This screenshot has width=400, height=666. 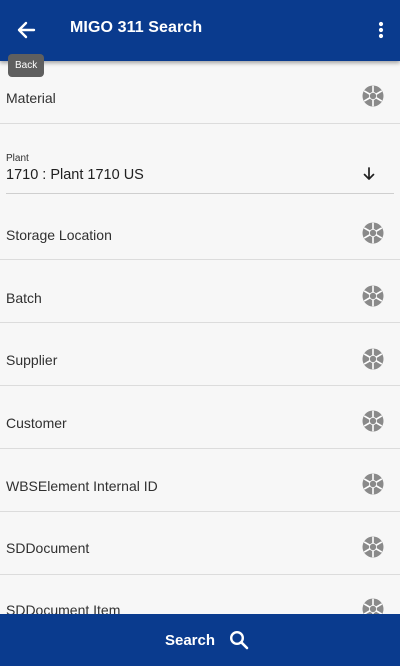 What do you see at coordinates (136, 27) in the screenshot?
I see `page-title: MIGO 311 Search` at bounding box center [136, 27].